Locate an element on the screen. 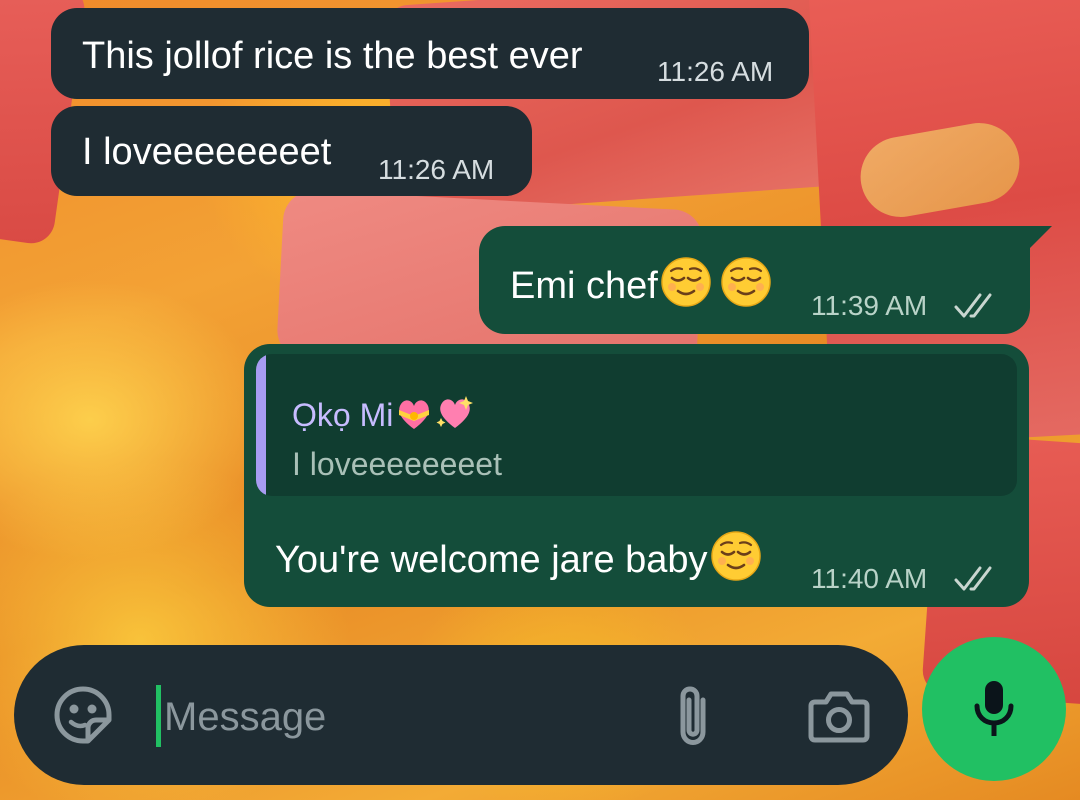 This screenshot has width=1080, height=800. text-cursor is located at coordinates (158, 716).